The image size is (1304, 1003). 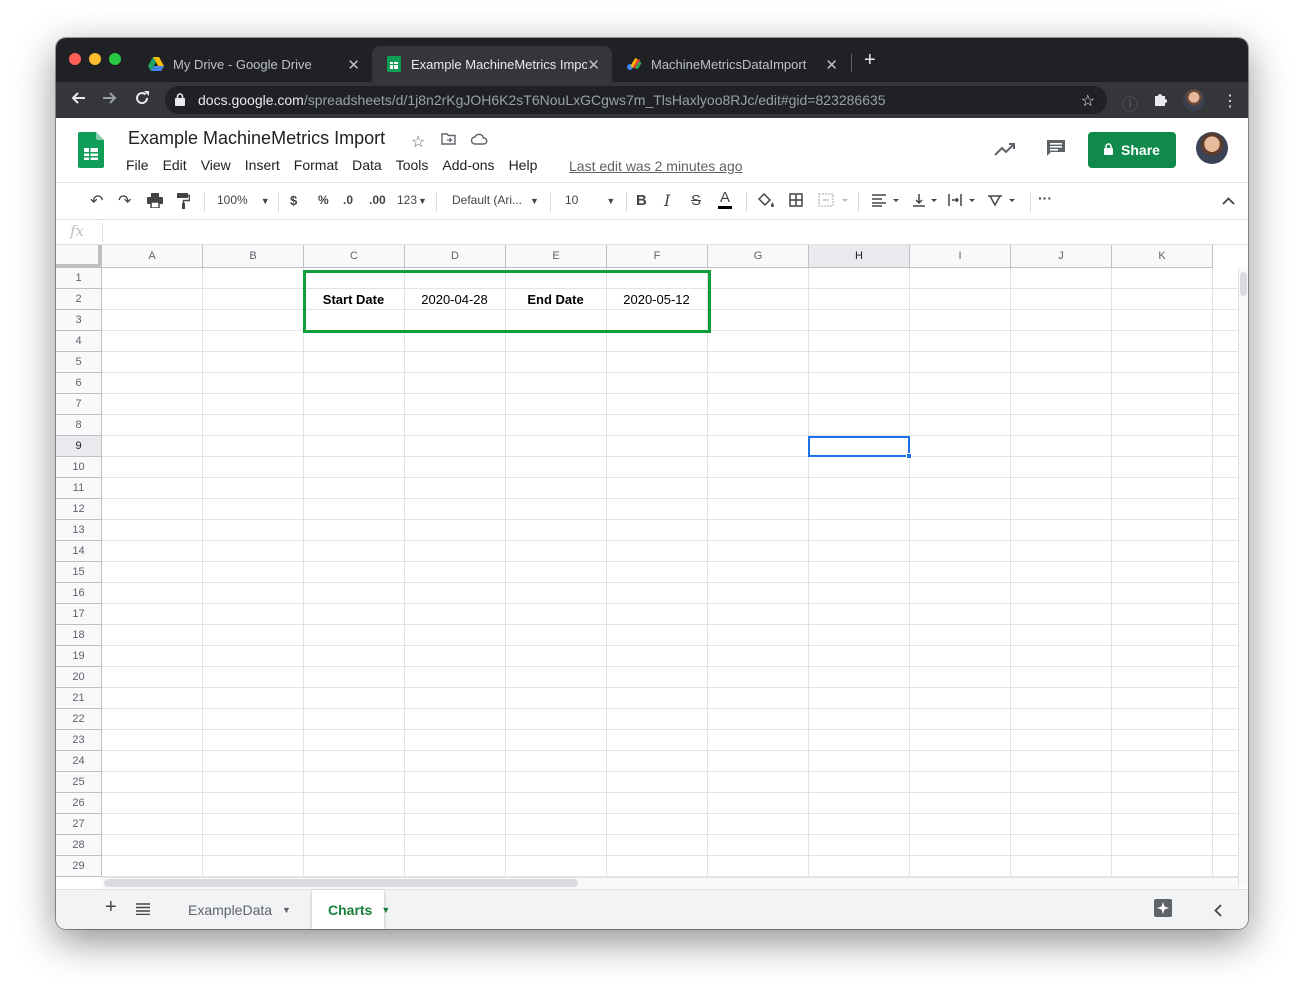 I want to click on number-format-select: 123▼, so click(x=412, y=200).